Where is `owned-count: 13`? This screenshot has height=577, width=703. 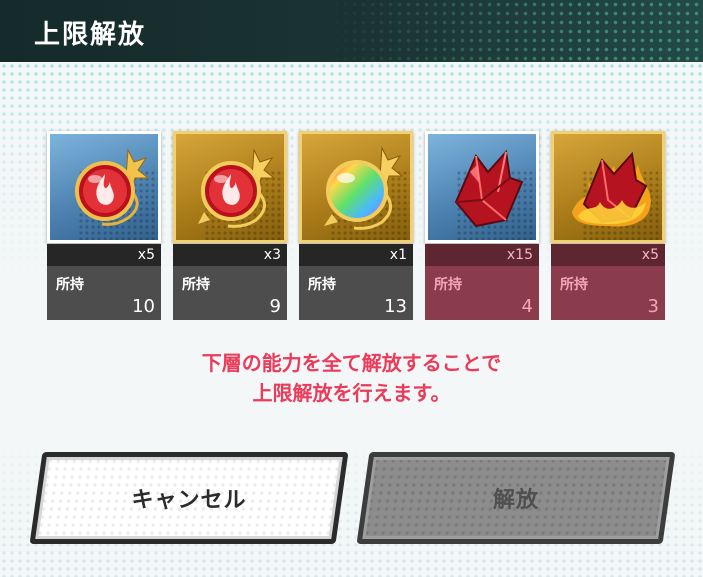
owned-count: 13 is located at coordinates (395, 306).